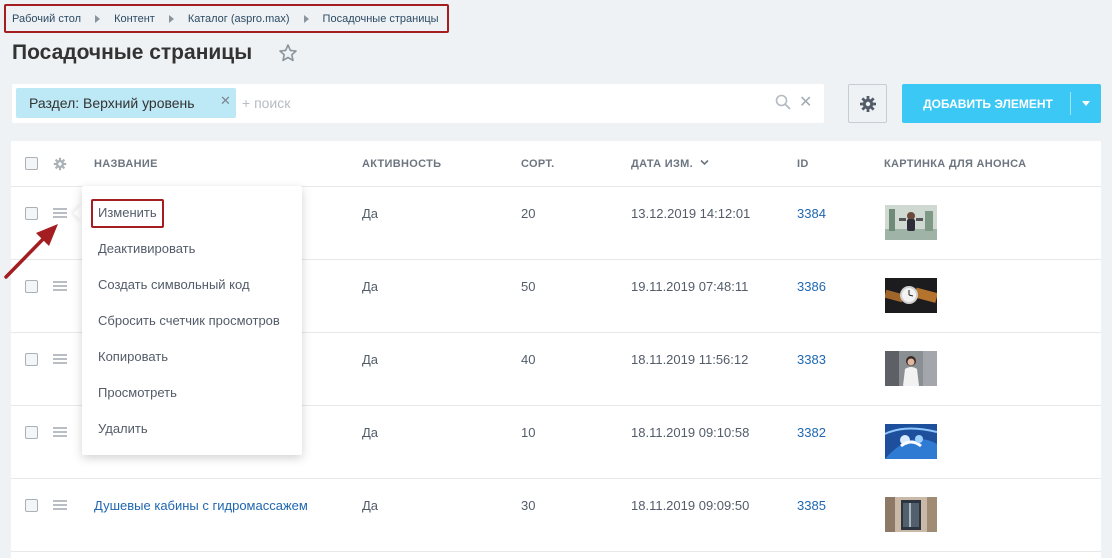 The height and width of the screenshot is (558, 1112). What do you see at coordinates (201, 505) in the screenshot?
I see `row-name: Душевые кабины с гидромассажем` at bounding box center [201, 505].